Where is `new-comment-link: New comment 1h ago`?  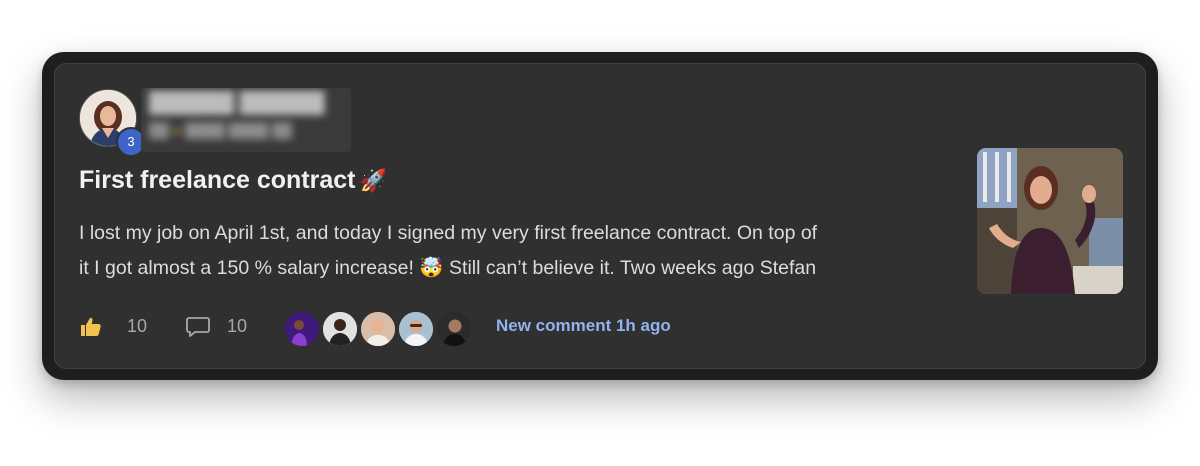
new-comment-link: New comment 1h ago is located at coordinates (583, 326).